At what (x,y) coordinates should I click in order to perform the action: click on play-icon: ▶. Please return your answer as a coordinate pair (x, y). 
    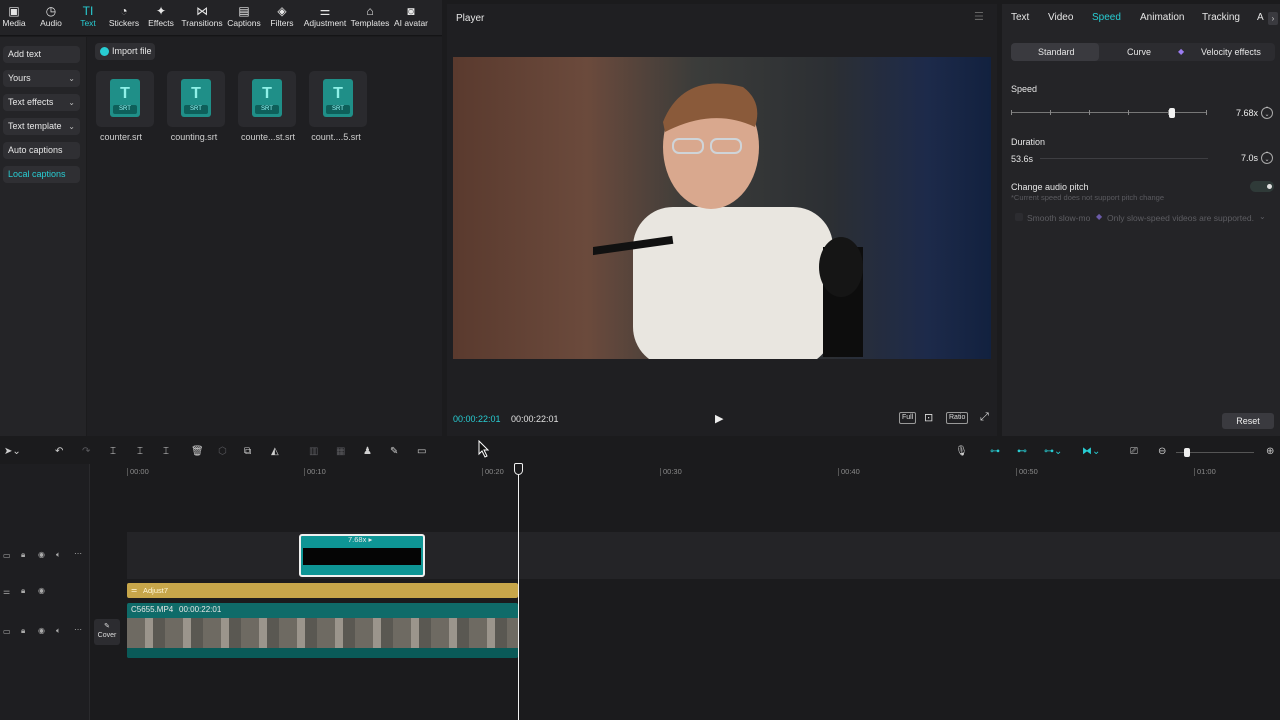
    Looking at the image, I should click on (719, 418).